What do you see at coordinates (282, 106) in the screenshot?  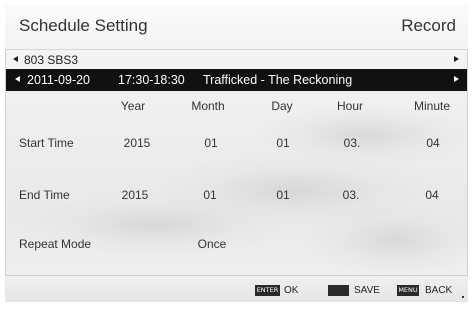 I see `column-header-day: Day` at bounding box center [282, 106].